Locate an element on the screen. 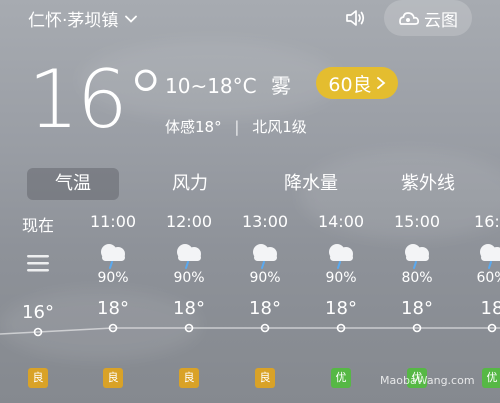 The width and height of the screenshot is (500, 403). hour-column: 15:00 80% is located at coordinates (417, 249).